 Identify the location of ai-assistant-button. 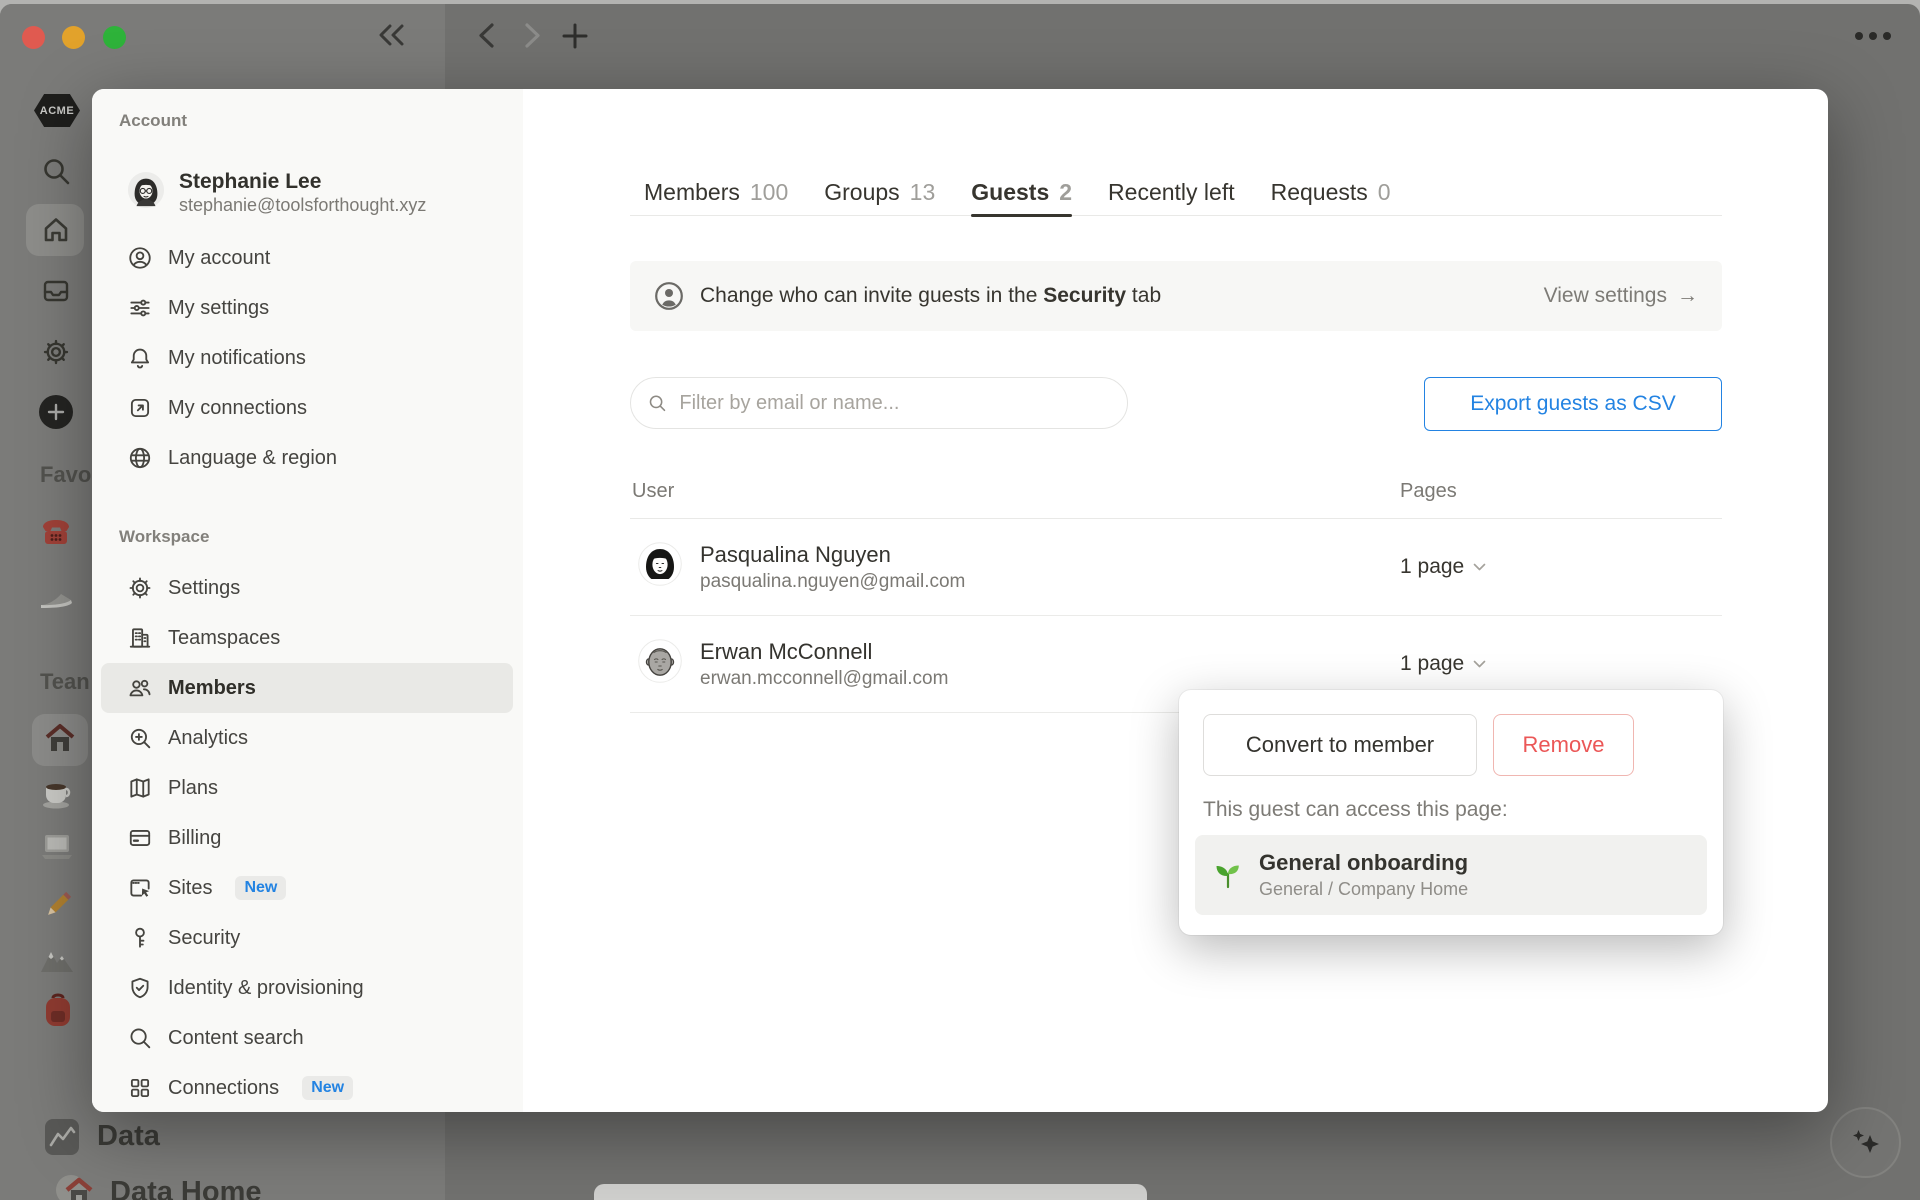
(1865, 1142).